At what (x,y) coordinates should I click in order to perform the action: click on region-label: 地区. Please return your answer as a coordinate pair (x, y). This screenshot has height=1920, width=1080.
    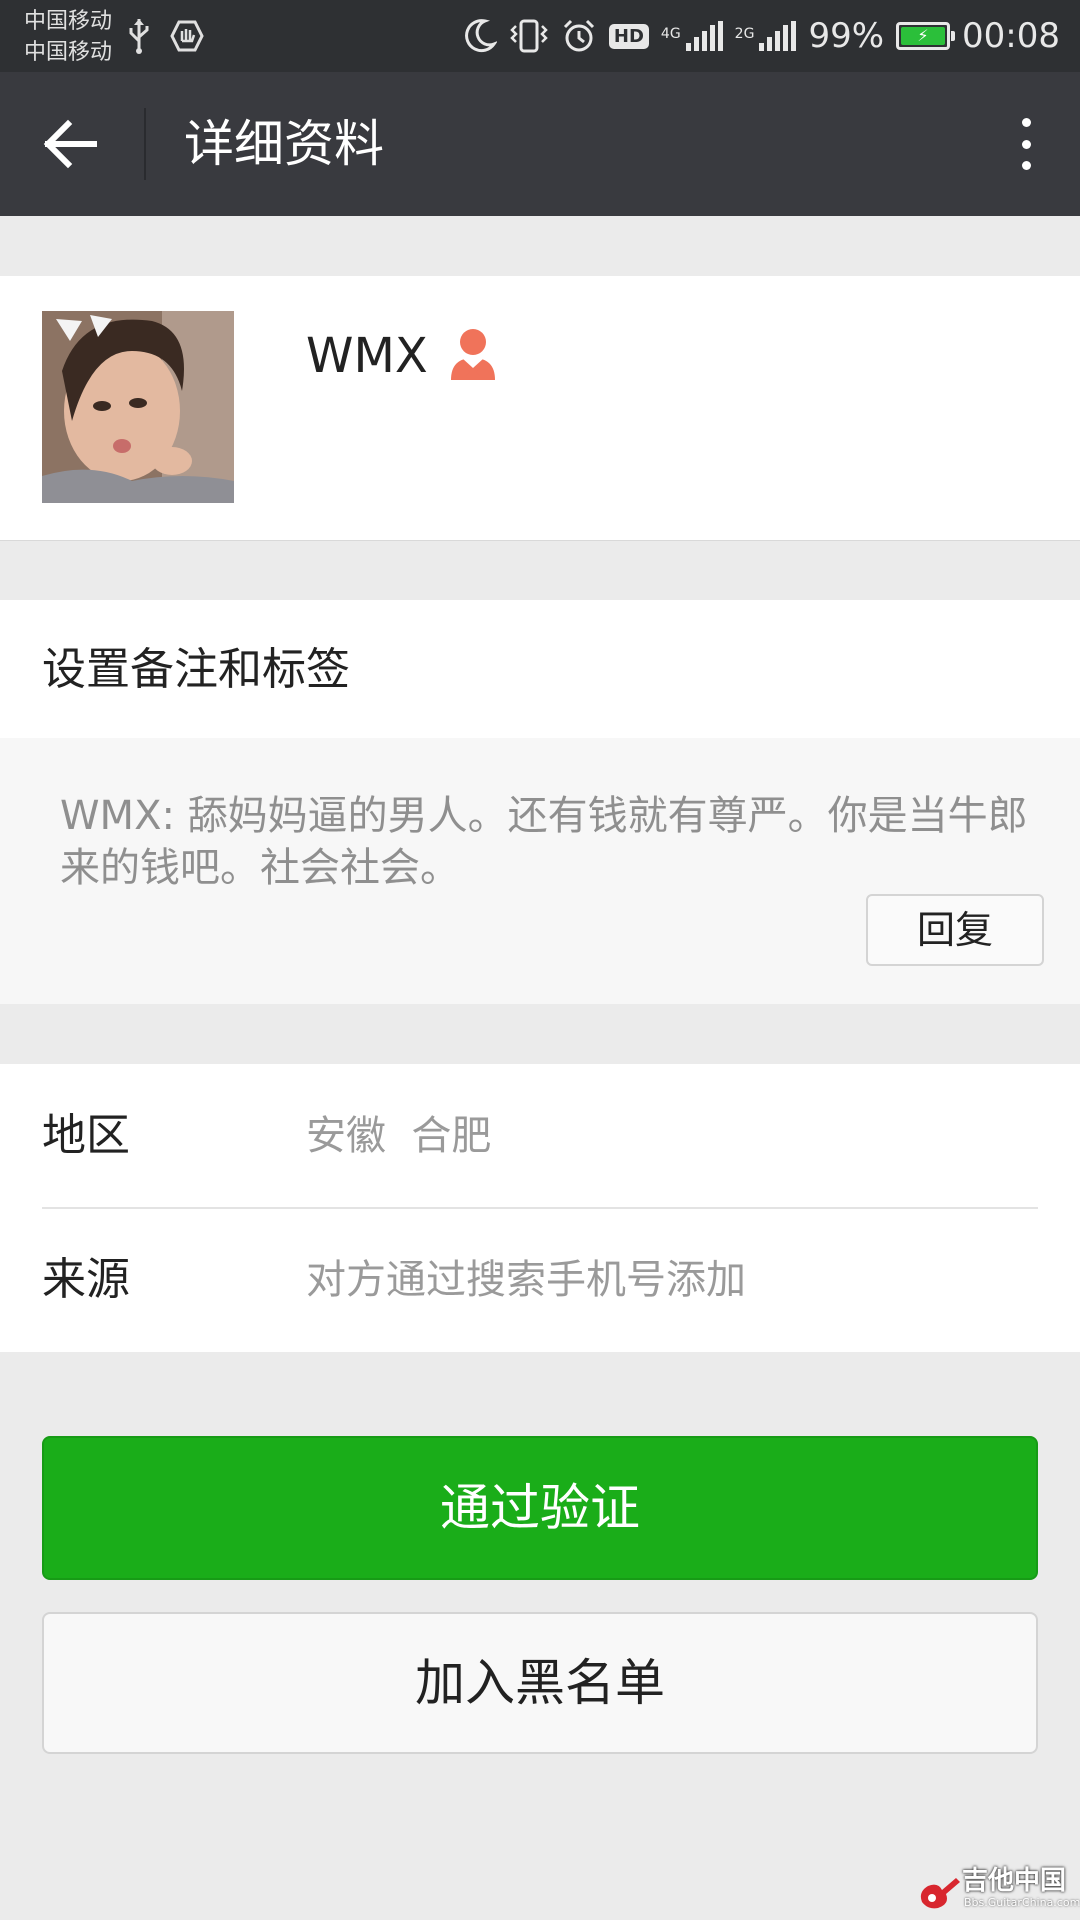
    Looking at the image, I should click on (86, 1135).